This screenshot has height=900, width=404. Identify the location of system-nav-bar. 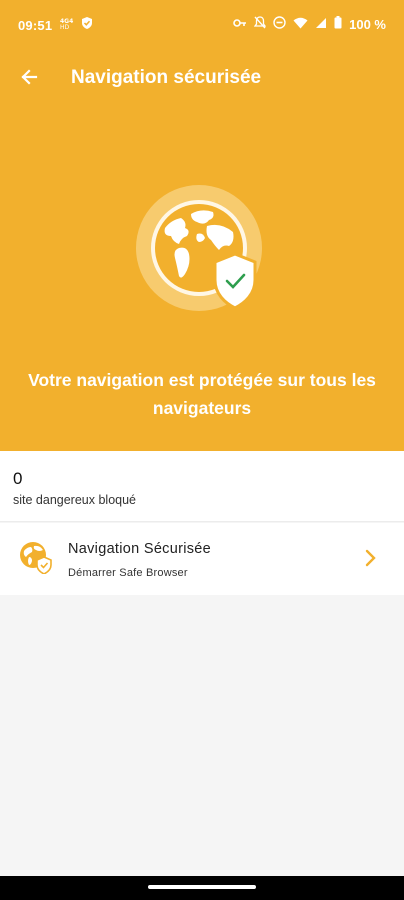
(202, 888).